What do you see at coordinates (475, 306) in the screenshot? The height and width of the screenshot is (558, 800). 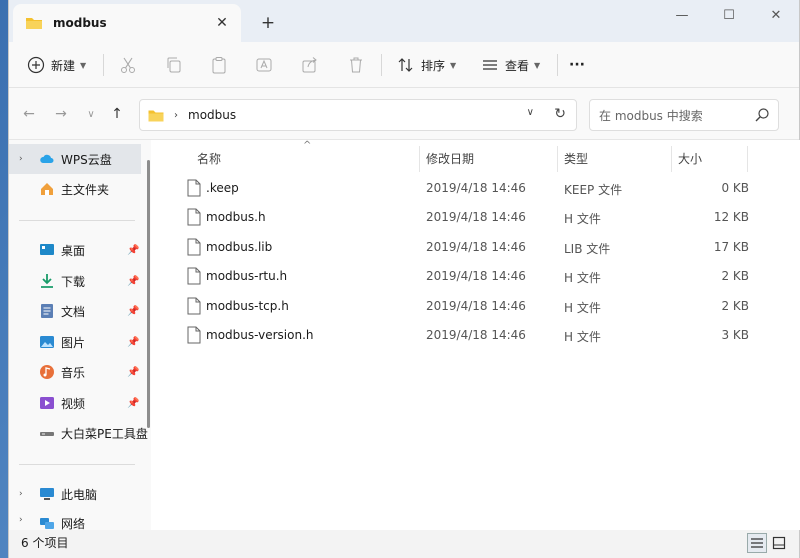 I see `table-row: modbus-tcp.h 2019/4/18 14:46 H 文件 2 KB` at bounding box center [475, 306].